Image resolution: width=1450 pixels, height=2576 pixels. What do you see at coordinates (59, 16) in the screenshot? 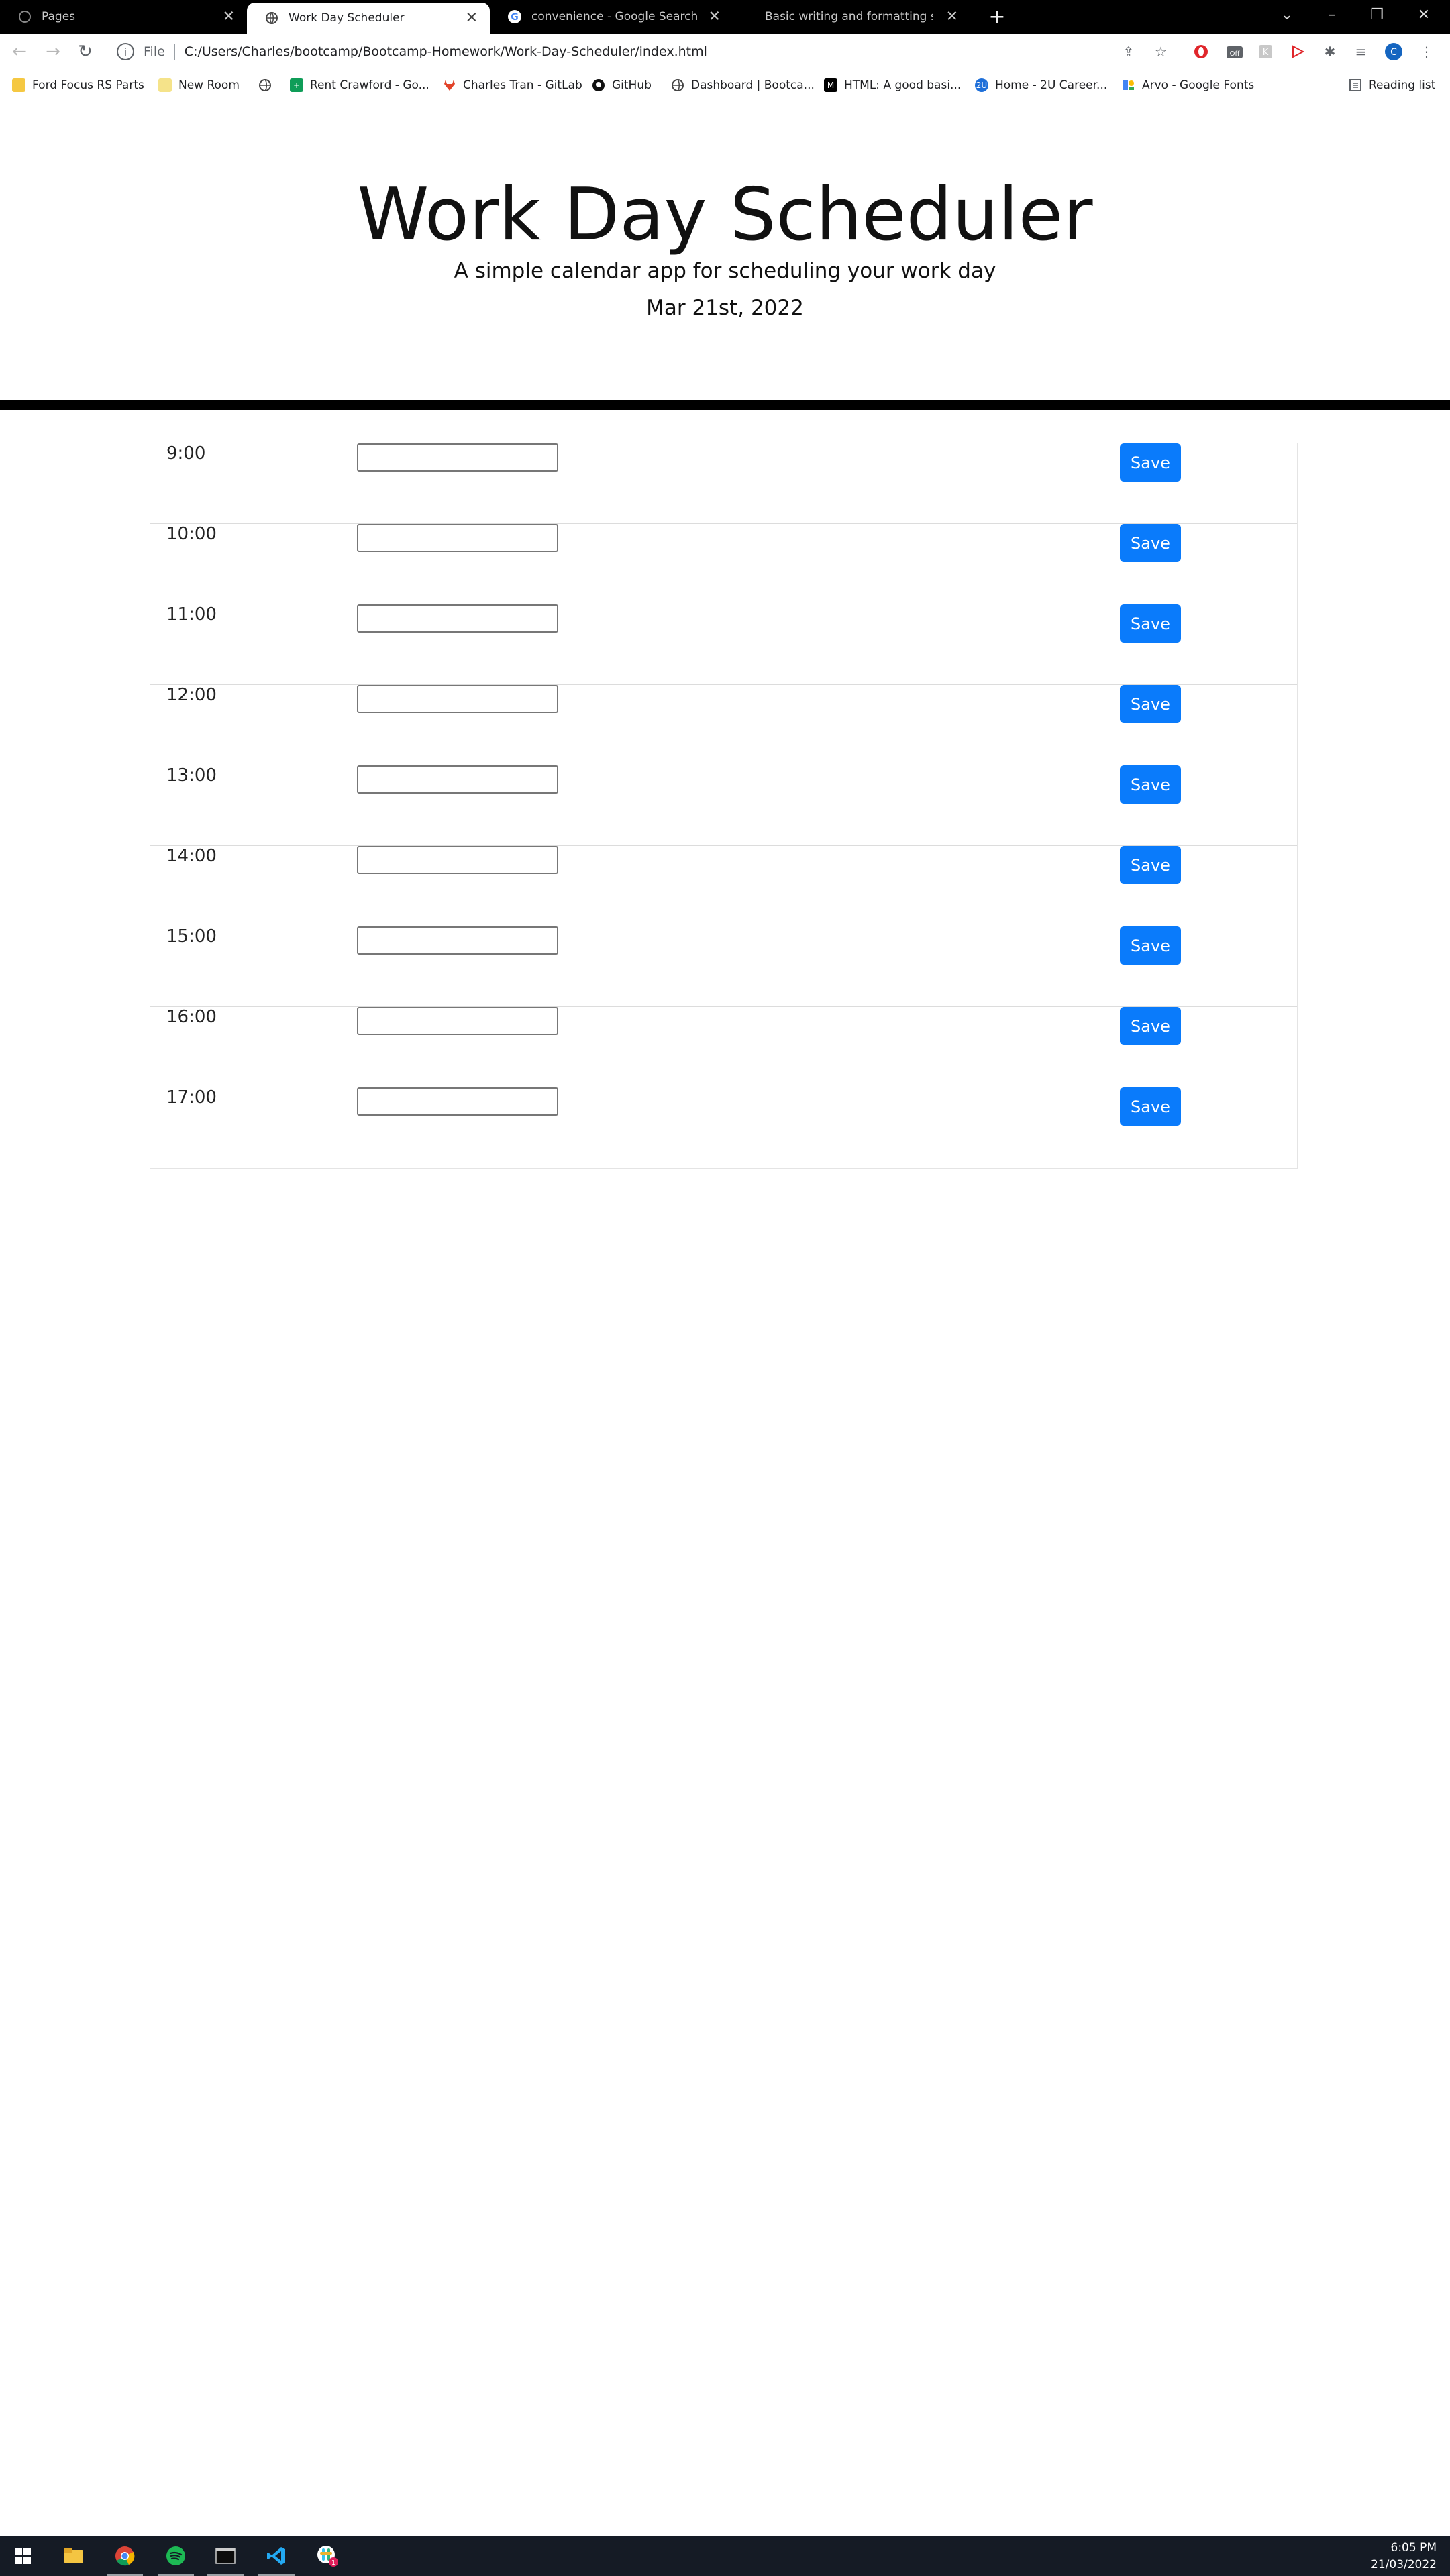
I see `tab-title: Pages` at bounding box center [59, 16].